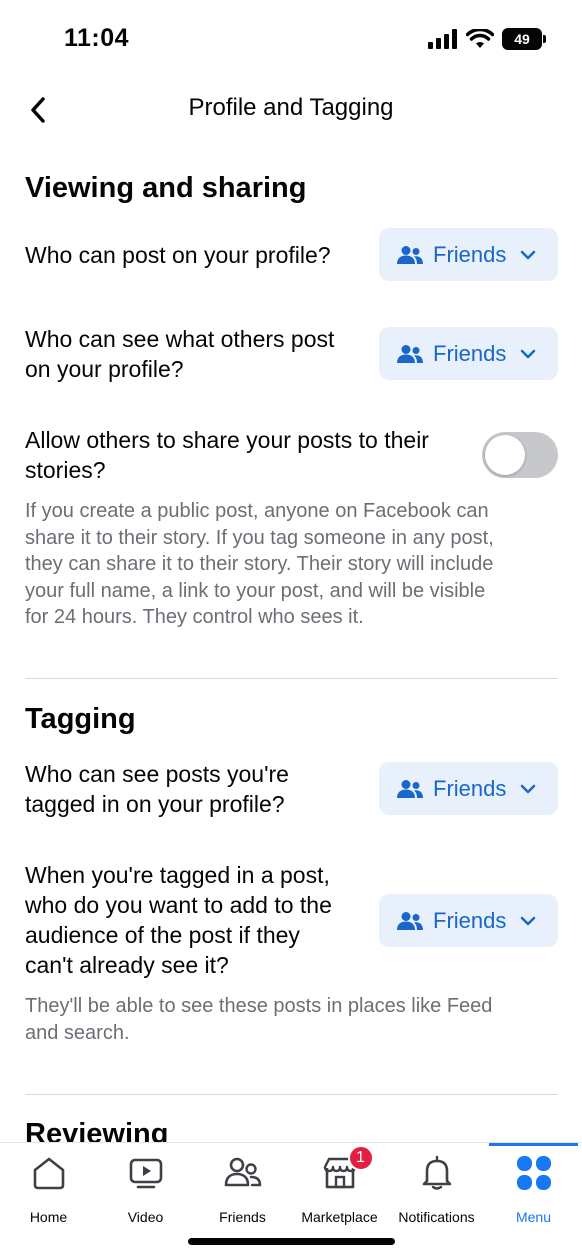  I want to click on label-line: who do you want to add to the, so click(178, 905).